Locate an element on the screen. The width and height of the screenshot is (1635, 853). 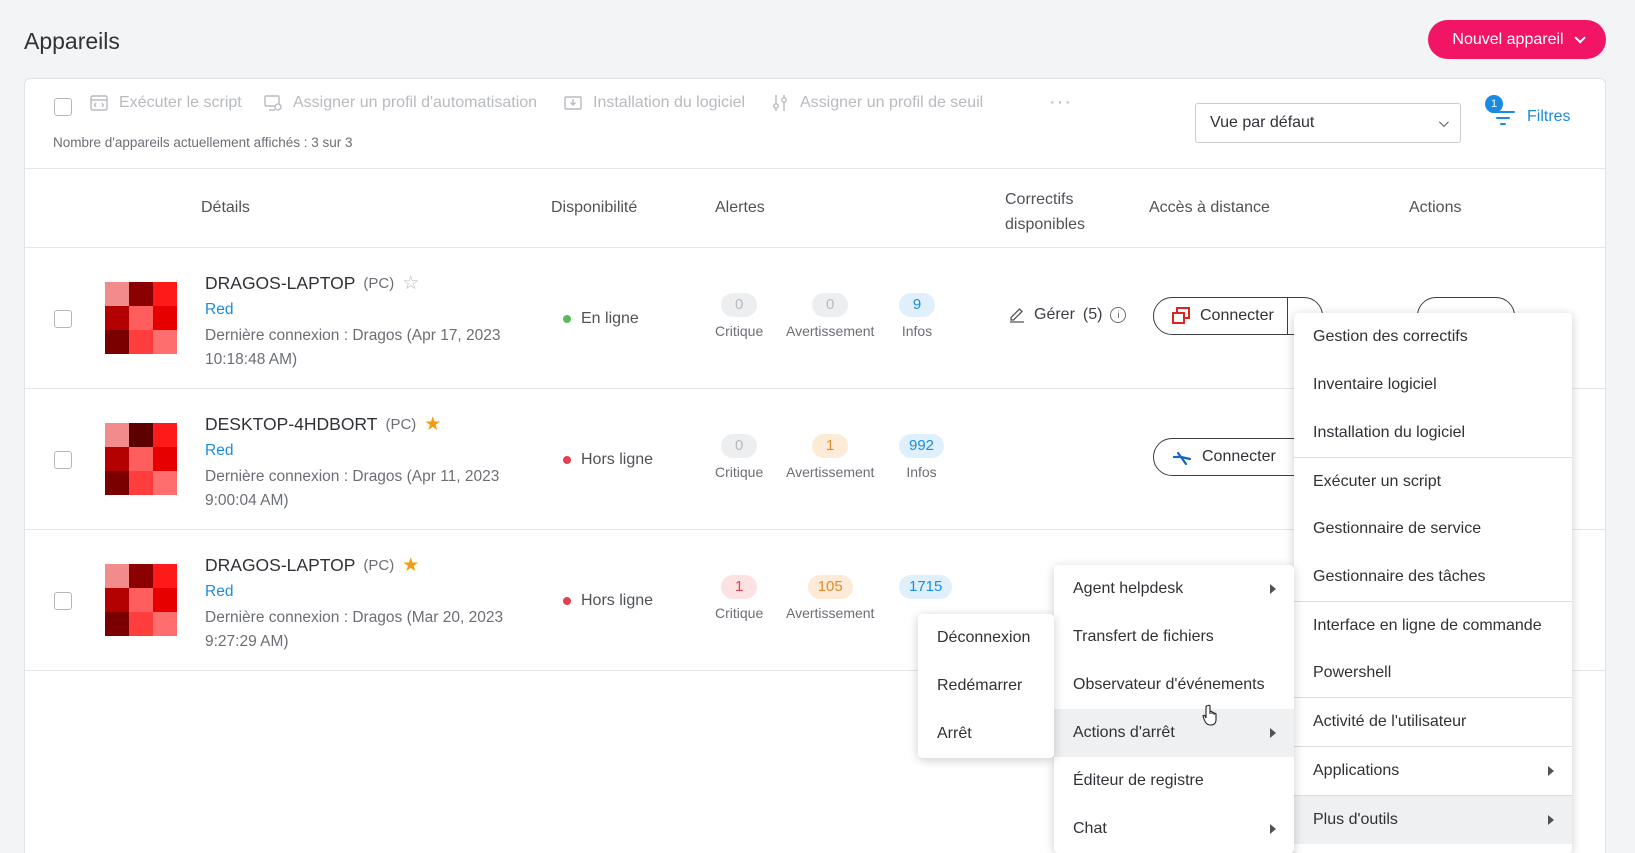
menu-item-helpdesk-agent: Agent helpdesk is located at coordinates (1174, 589).